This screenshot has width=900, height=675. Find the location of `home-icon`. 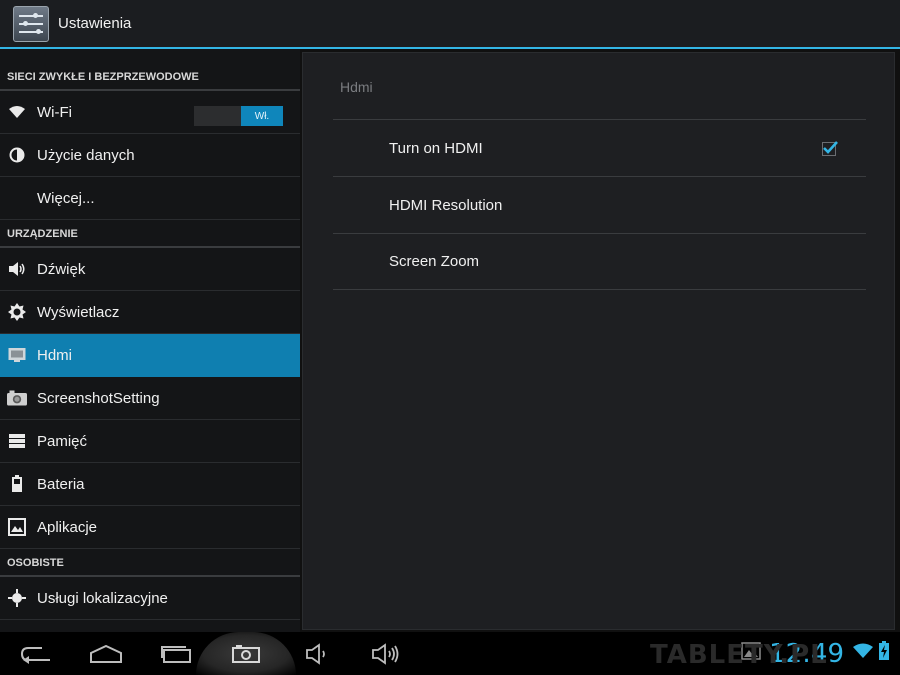

home-icon is located at coordinates (106, 653).